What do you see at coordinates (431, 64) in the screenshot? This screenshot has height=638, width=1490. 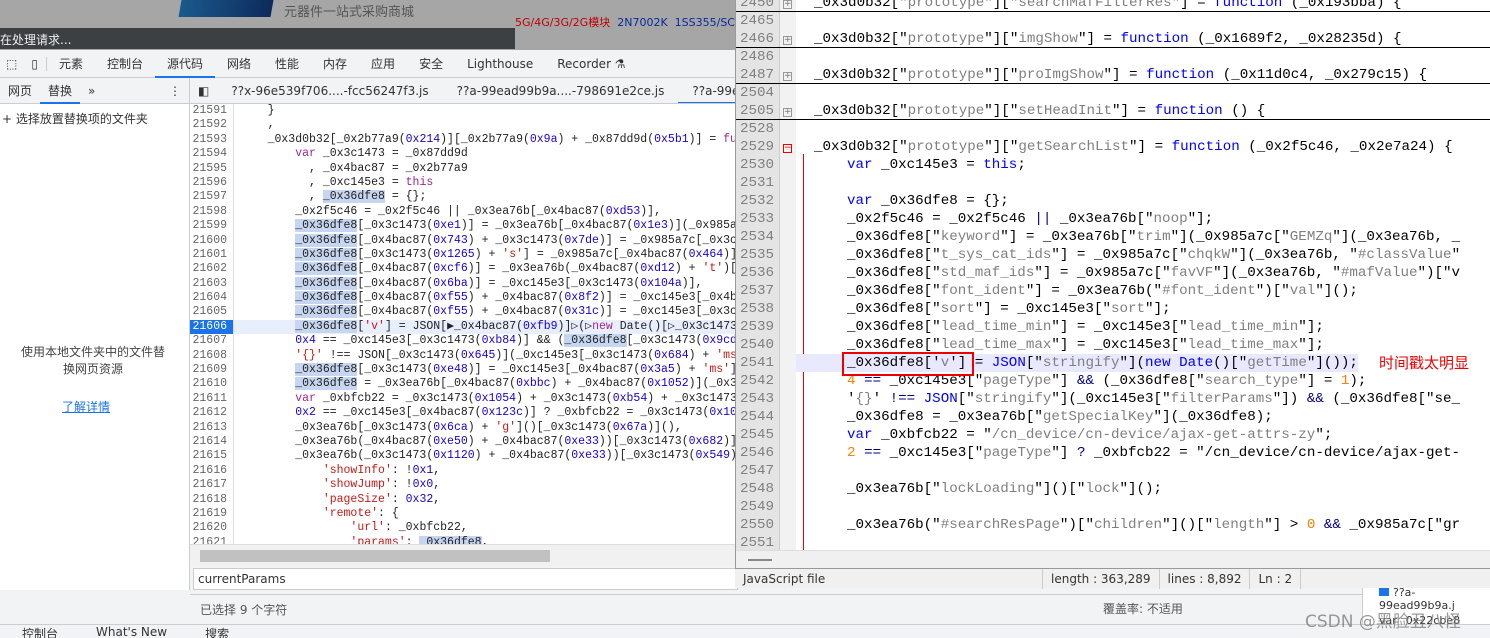 I see `devtools-tab: 安全` at bounding box center [431, 64].